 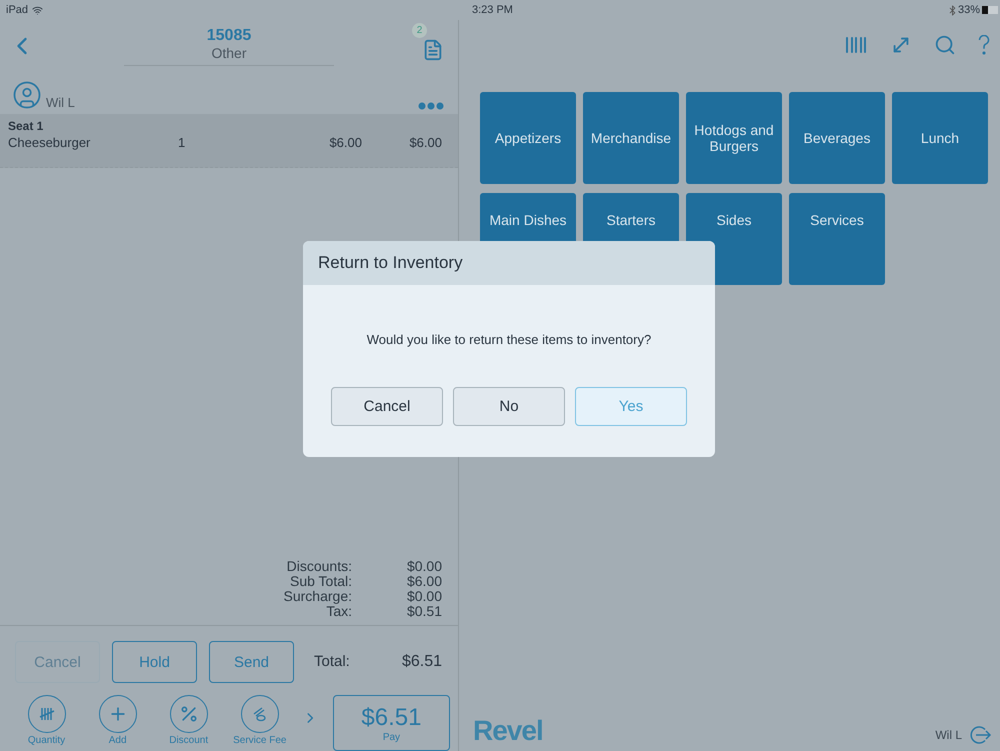 What do you see at coordinates (339, 611) in the screenshot?
I see `total-label: Tax:` at bounding box center [339, 611].